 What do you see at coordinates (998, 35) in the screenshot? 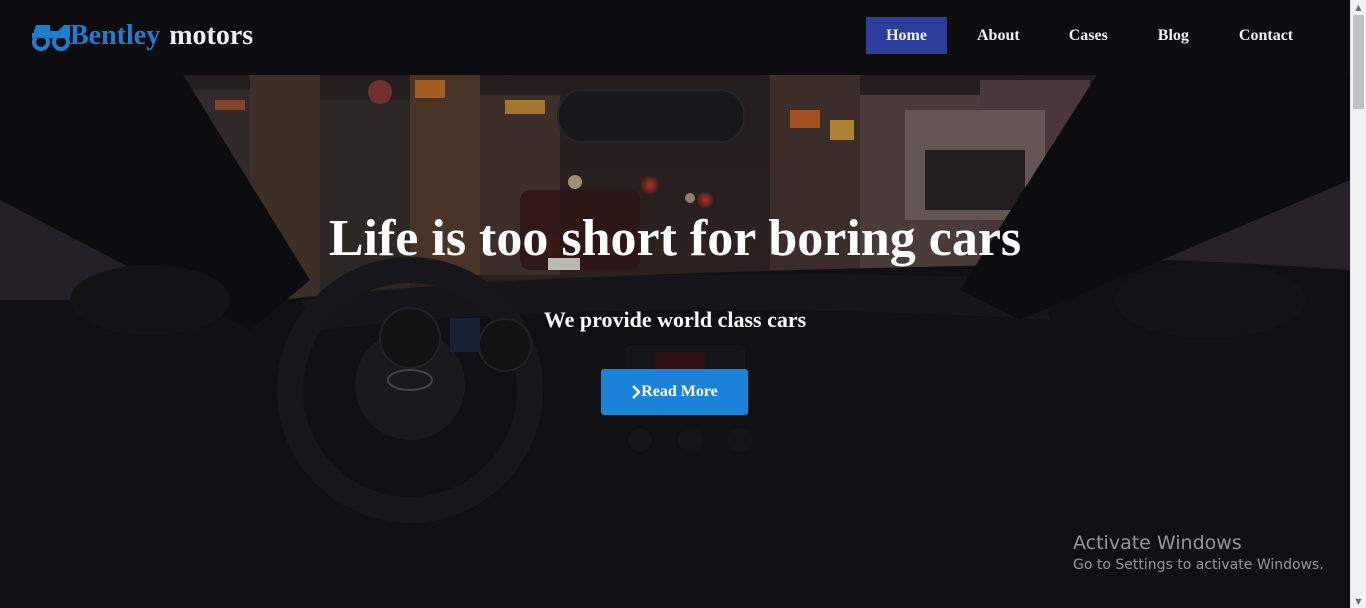
I see `nav-item-about: About` at bounding box center [998, 35].